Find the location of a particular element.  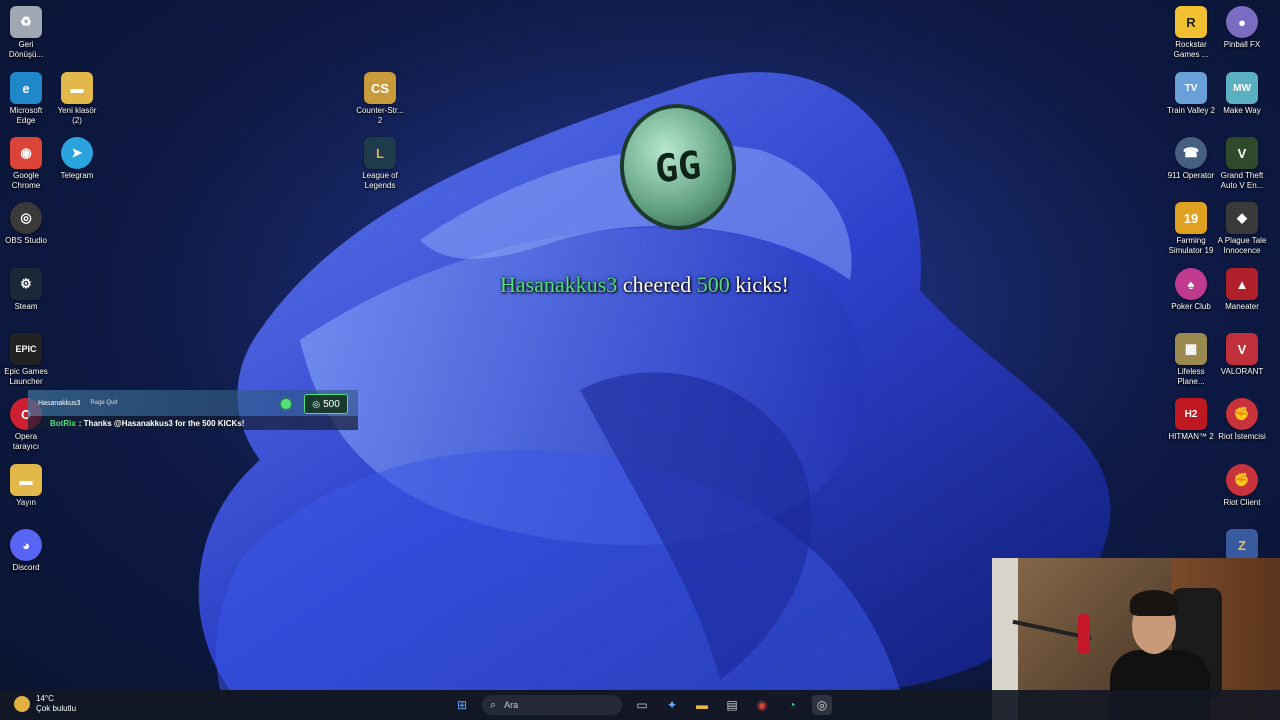

icon-label: OBS Studio is located at coordinates (26, 240).